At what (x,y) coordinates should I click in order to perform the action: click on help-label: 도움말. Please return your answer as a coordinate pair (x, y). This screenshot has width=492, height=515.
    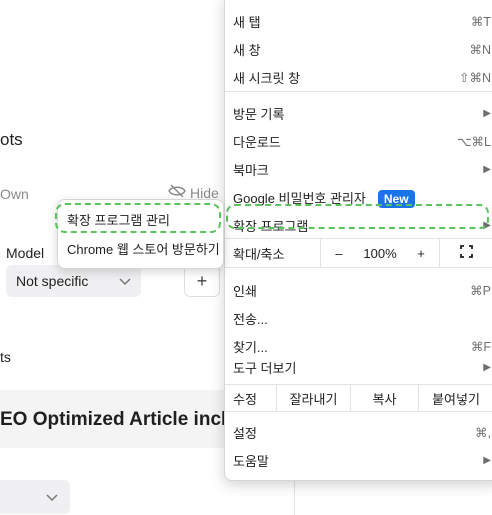
    Looking at the image, I should click on (251, 461).